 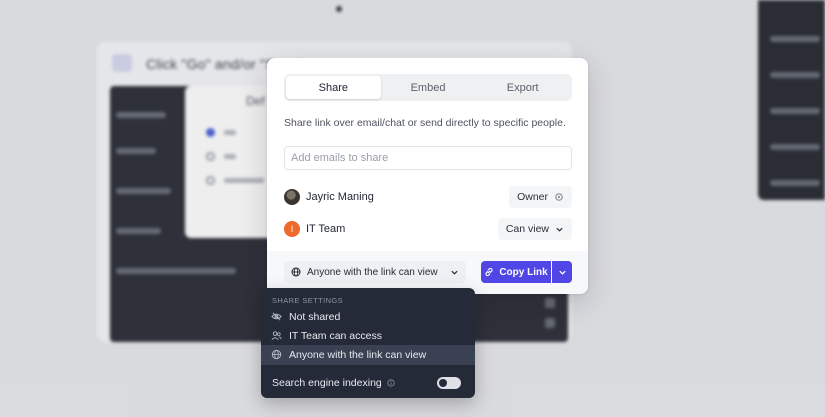 I want to click on member-name: IT Team, so click(x=326, y=229).